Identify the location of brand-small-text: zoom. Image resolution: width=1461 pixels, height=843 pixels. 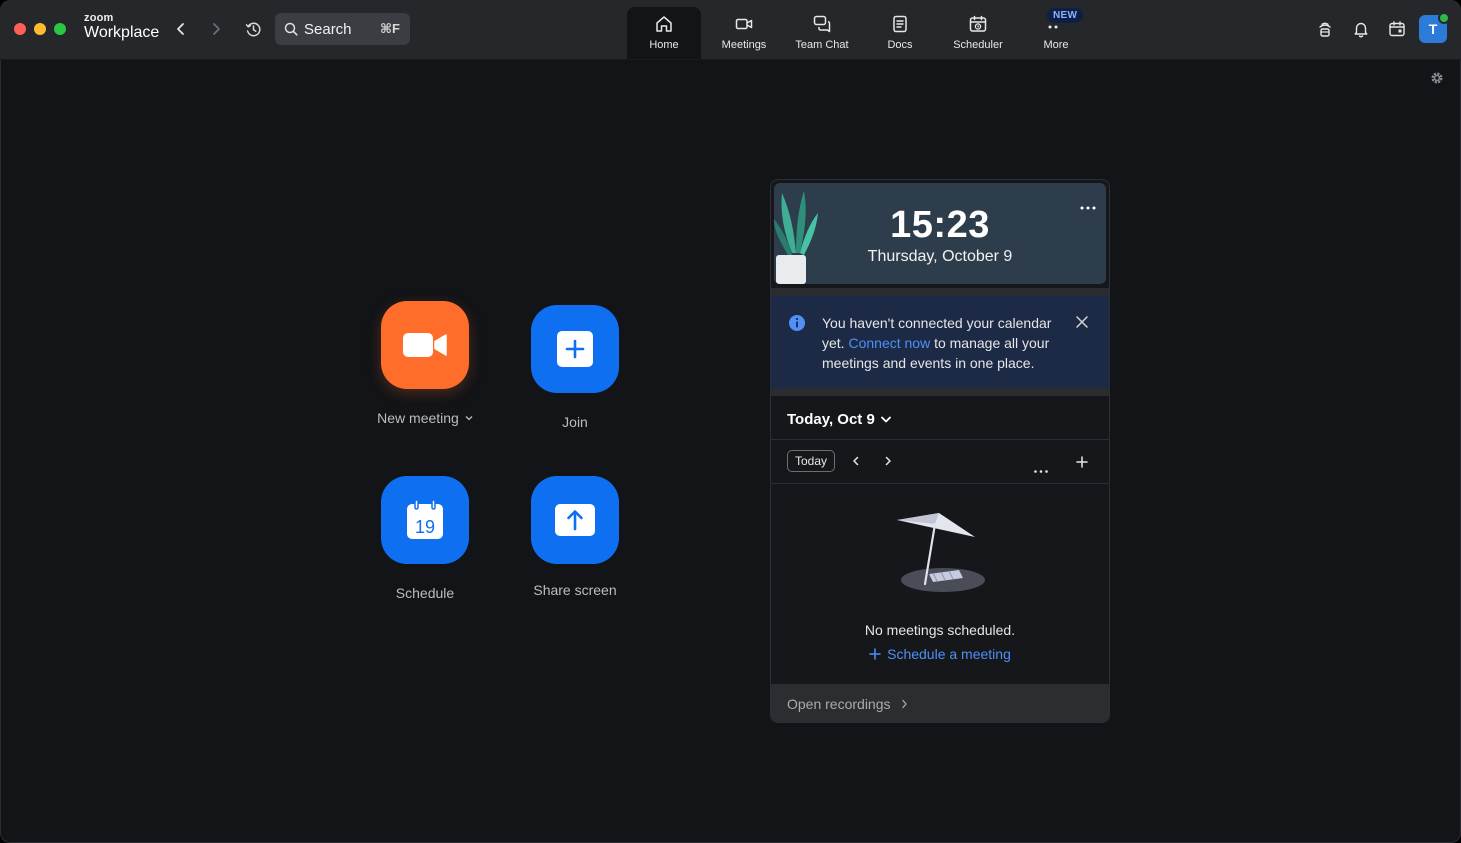
(99, 18).